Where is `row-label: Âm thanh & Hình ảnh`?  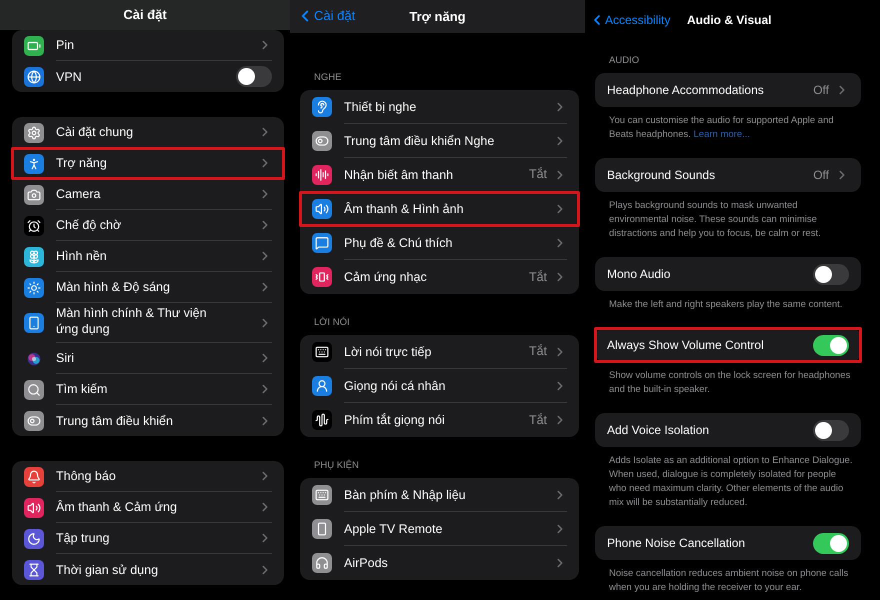 row-label: Âm thanh & Hình ảnh is located at coordinates (404, 208).